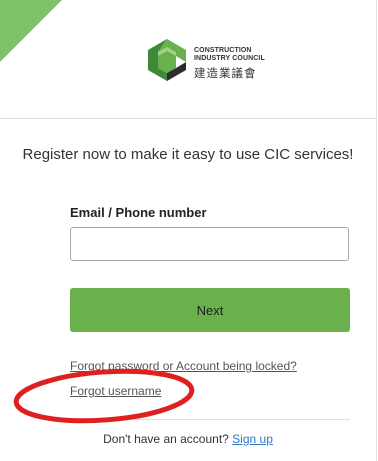  I want to click on cic-logo: CONSTRUCTION INDUSTRY COUNCIL 建造業議會, so click(226, 61).